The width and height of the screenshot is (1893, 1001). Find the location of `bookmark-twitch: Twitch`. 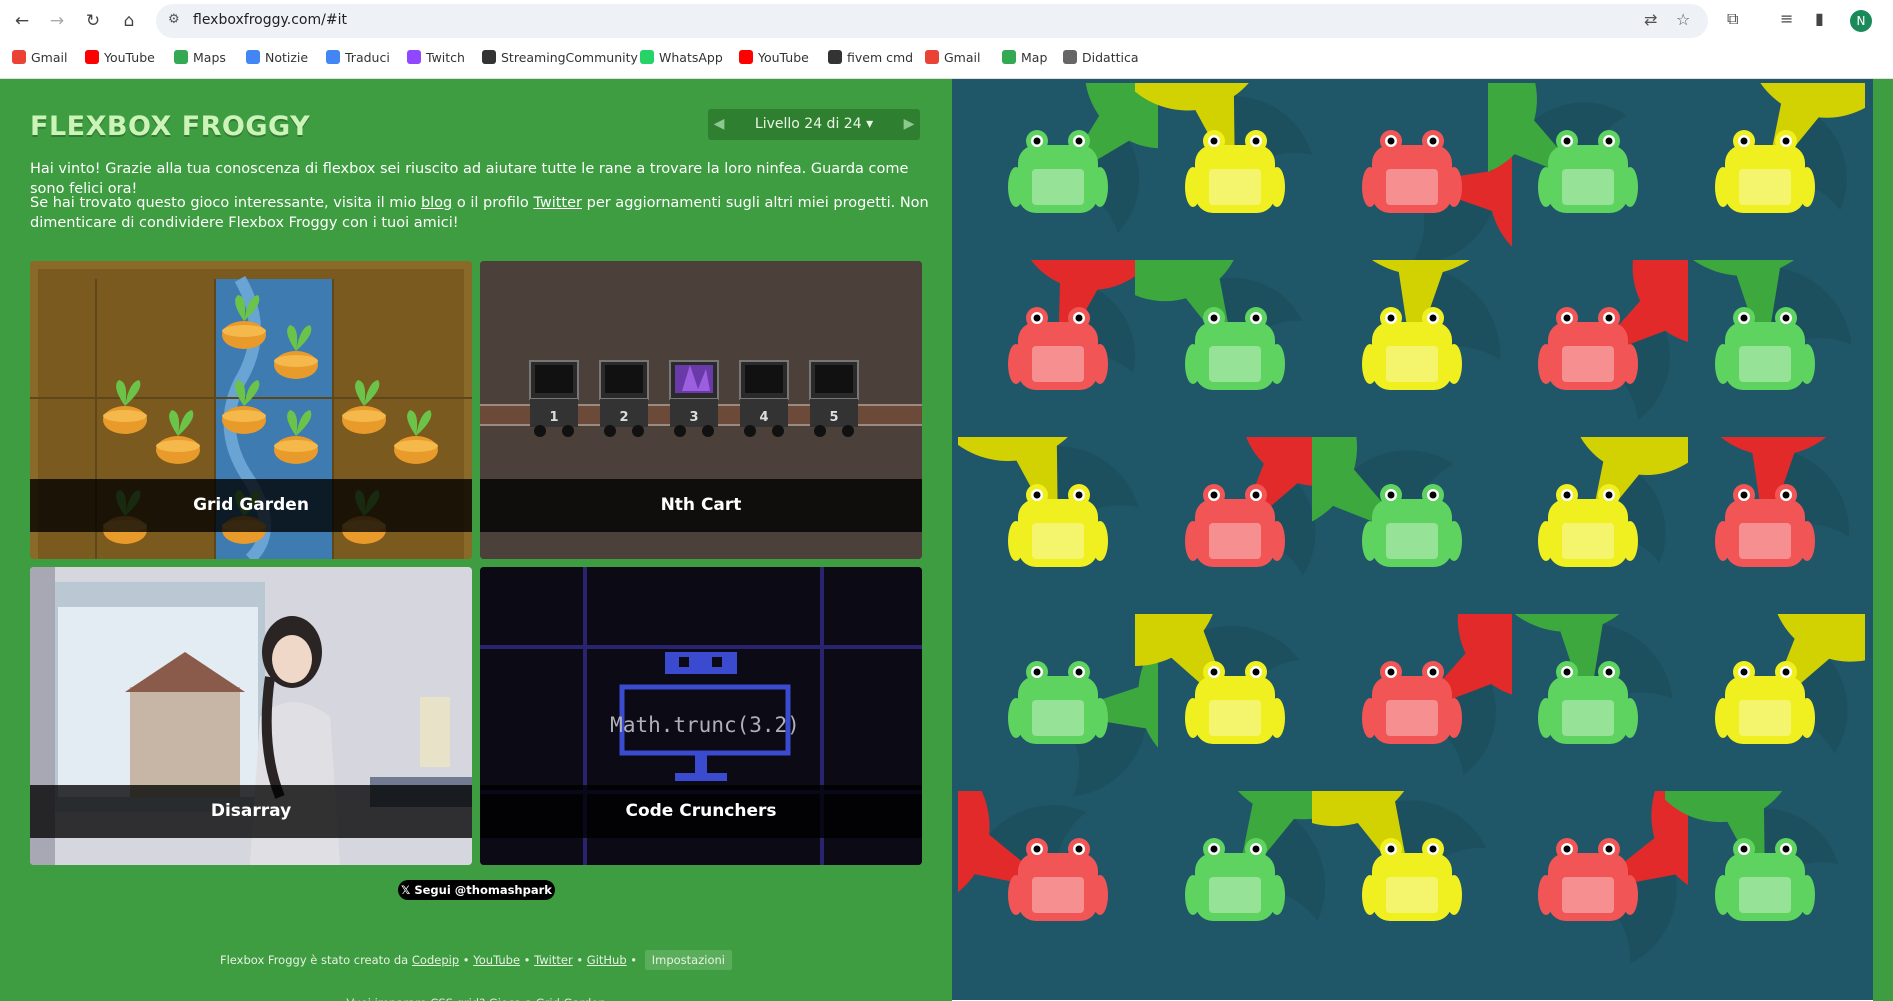

bookmark-twitch: Twitch is located at coordinates (436, 57).